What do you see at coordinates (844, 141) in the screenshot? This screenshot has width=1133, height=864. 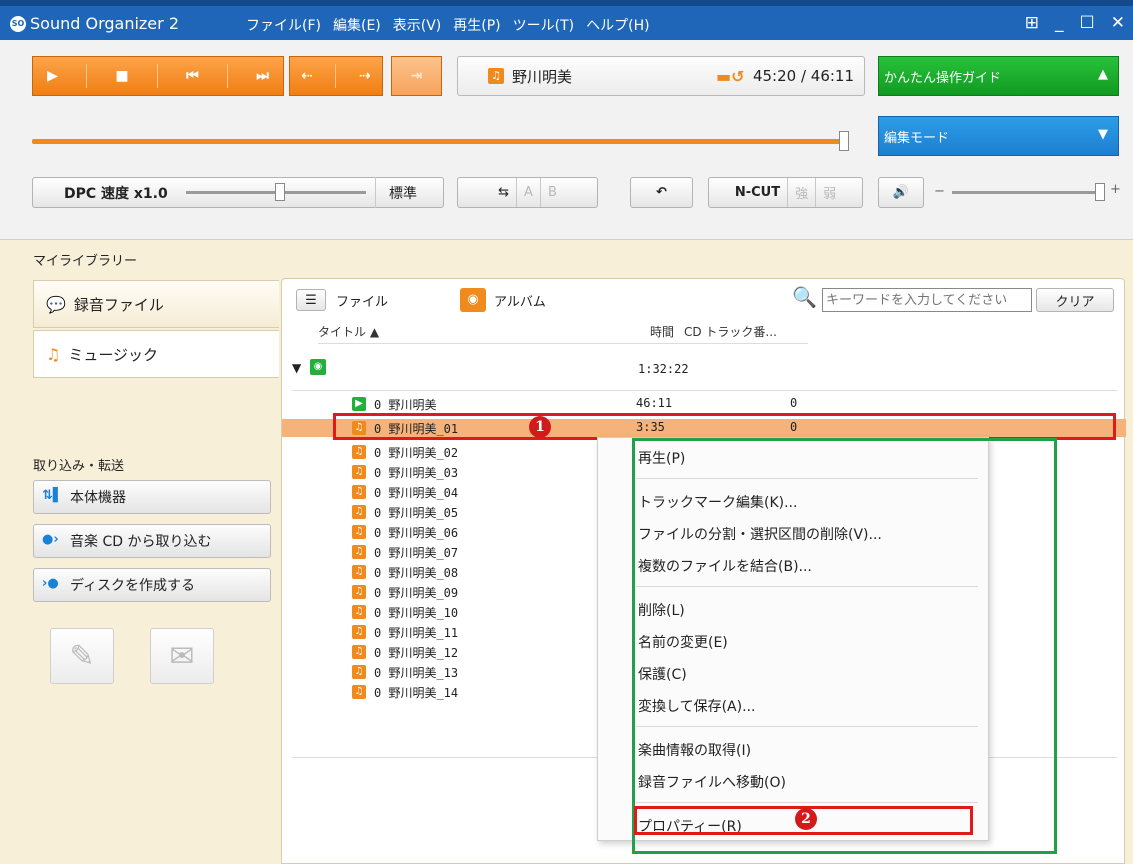 I see `seek-thumb` at bounding box center [844, 141].